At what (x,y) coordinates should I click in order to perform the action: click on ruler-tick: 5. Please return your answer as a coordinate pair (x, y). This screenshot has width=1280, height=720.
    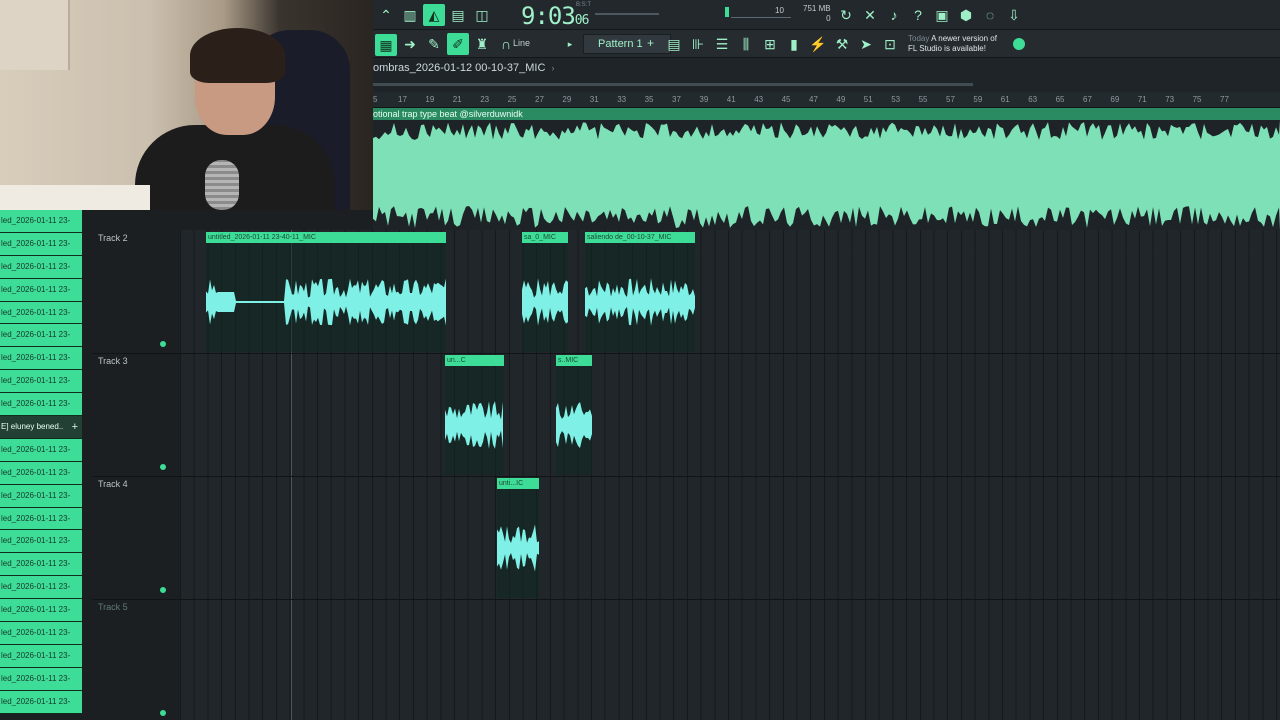
    Looking at the image, I should click on (375, 99).